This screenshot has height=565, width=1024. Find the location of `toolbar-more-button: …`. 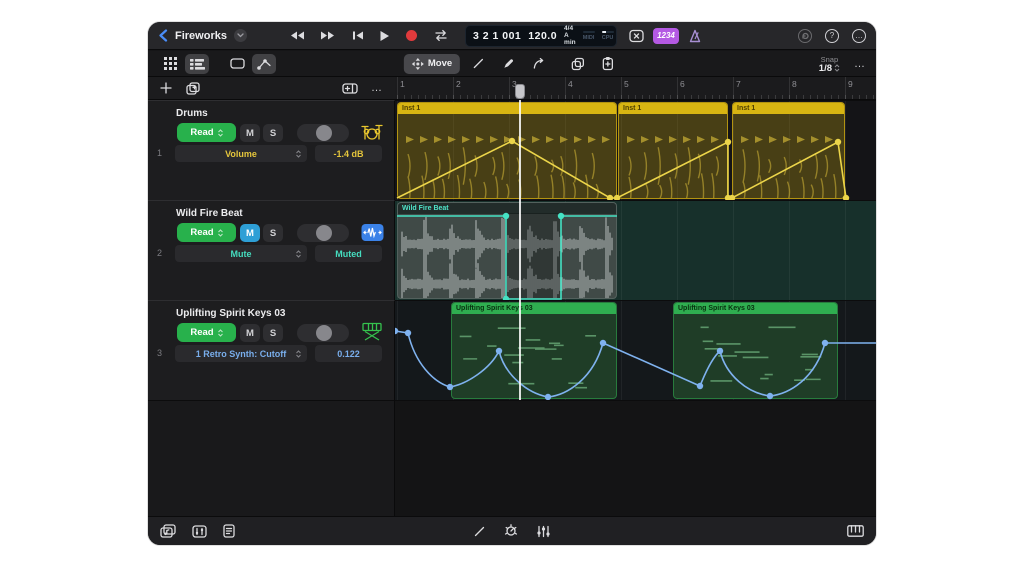

toolbar-more-button: … is located at coordinates (860, 64).